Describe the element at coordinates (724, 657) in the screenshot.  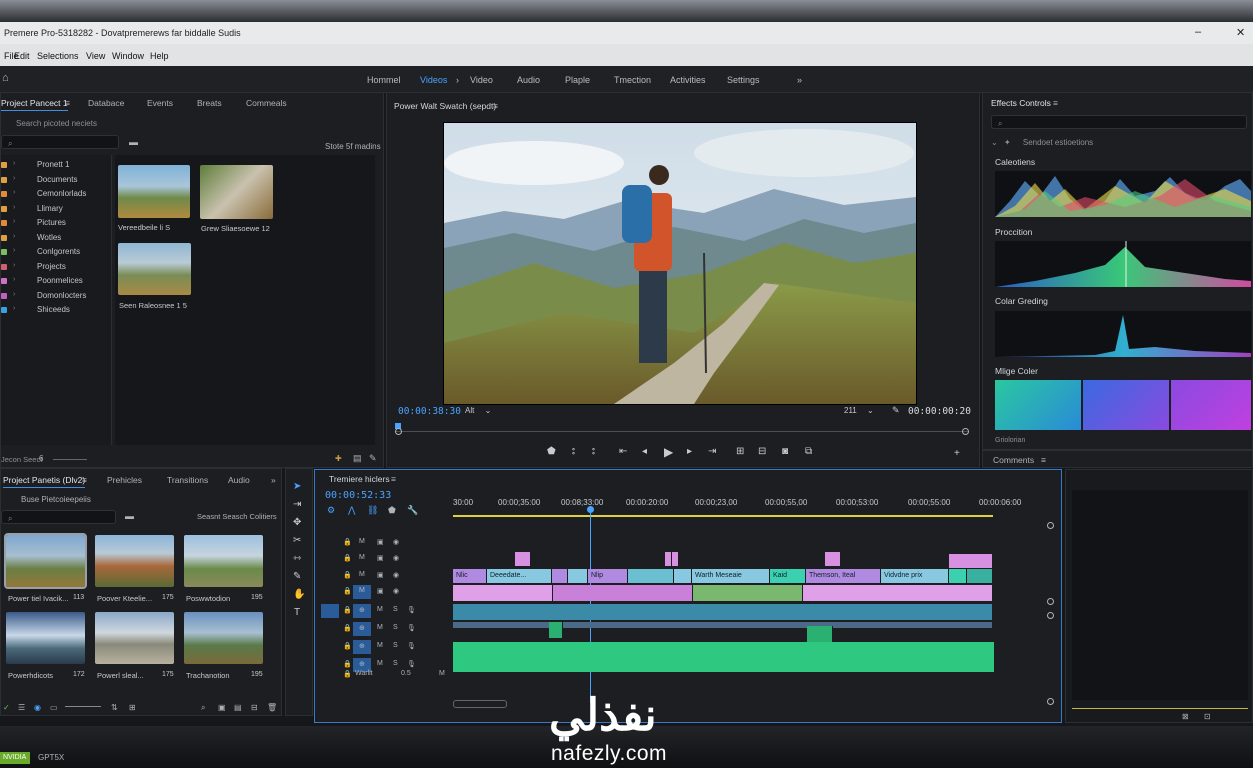
I see `audio-clip-music` at that location.